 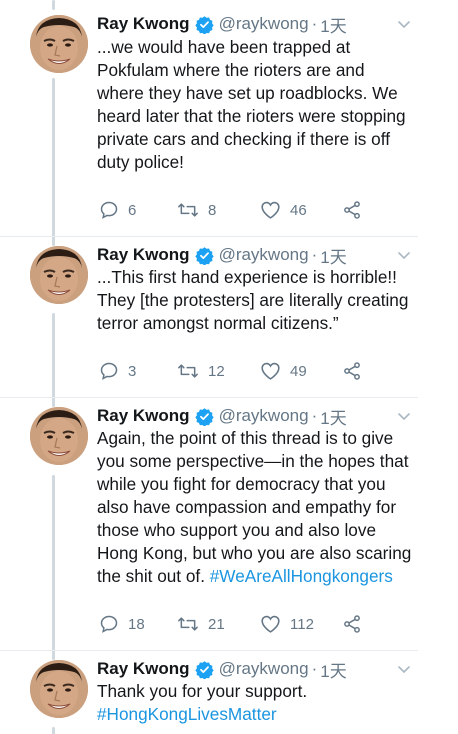 What do you see at coordinates (187, 714) in the screenshot?
I see `hashtag-link: #HongKongLivesMatter` at bounding box center [187, 714].